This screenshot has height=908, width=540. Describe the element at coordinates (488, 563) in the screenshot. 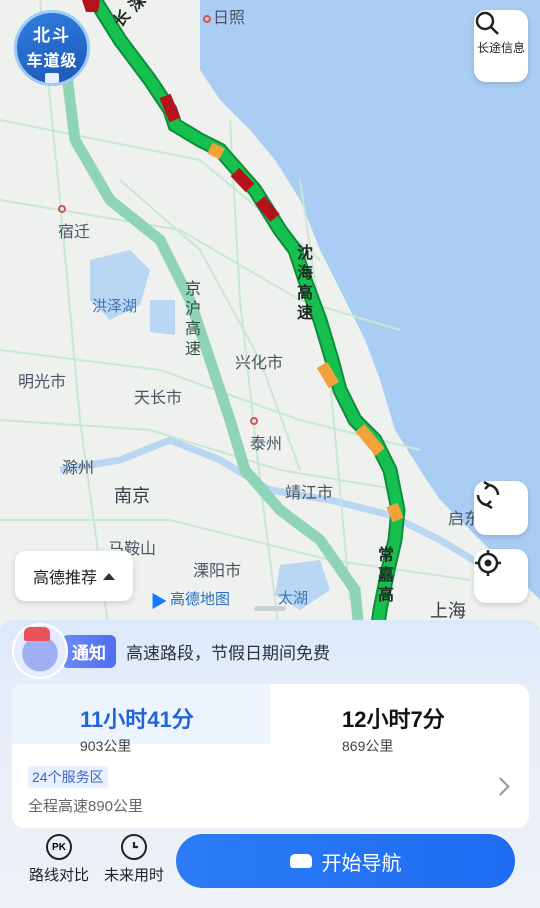

I see `locate-icon` at that location.